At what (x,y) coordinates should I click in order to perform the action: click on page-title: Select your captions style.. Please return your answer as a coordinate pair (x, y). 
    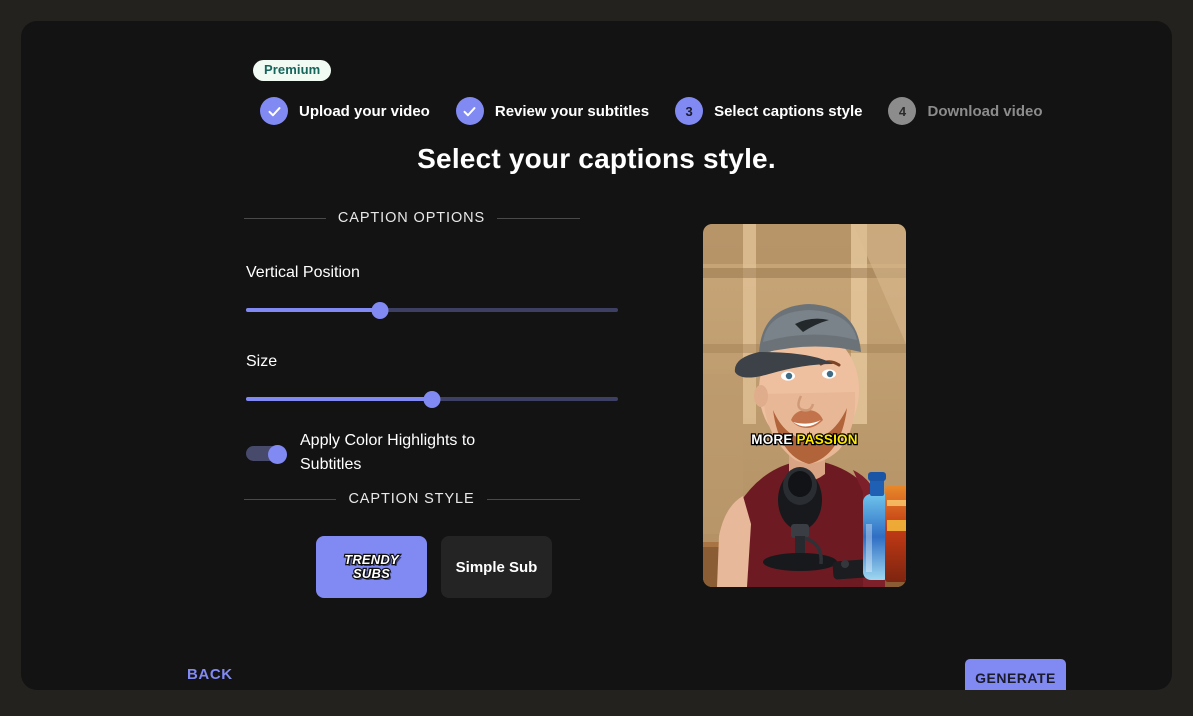
    Looking at the image, I should click on (596, 158).